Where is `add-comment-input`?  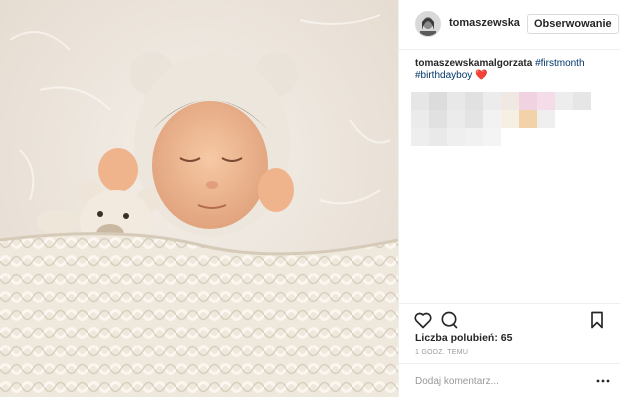 add-comment-input is located at coordinates (500, 381).